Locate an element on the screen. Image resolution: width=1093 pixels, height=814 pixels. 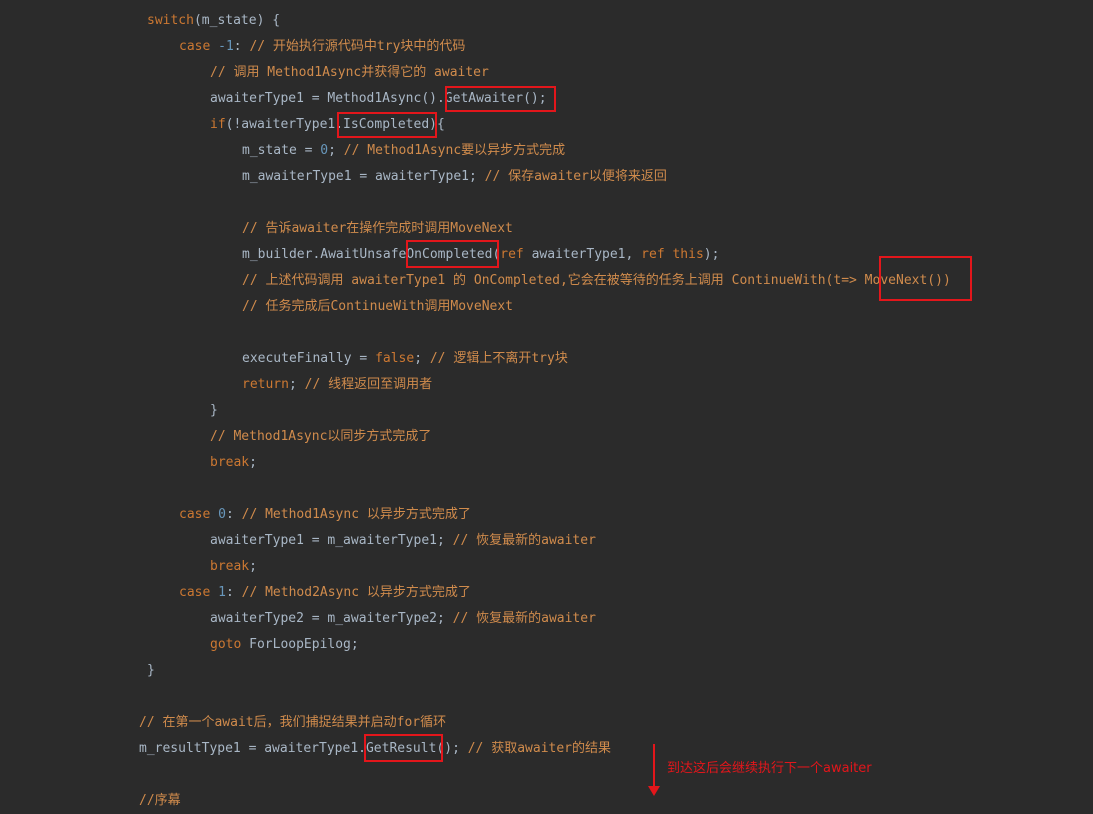
highlight-movenext is located at coordinates (925, 278).